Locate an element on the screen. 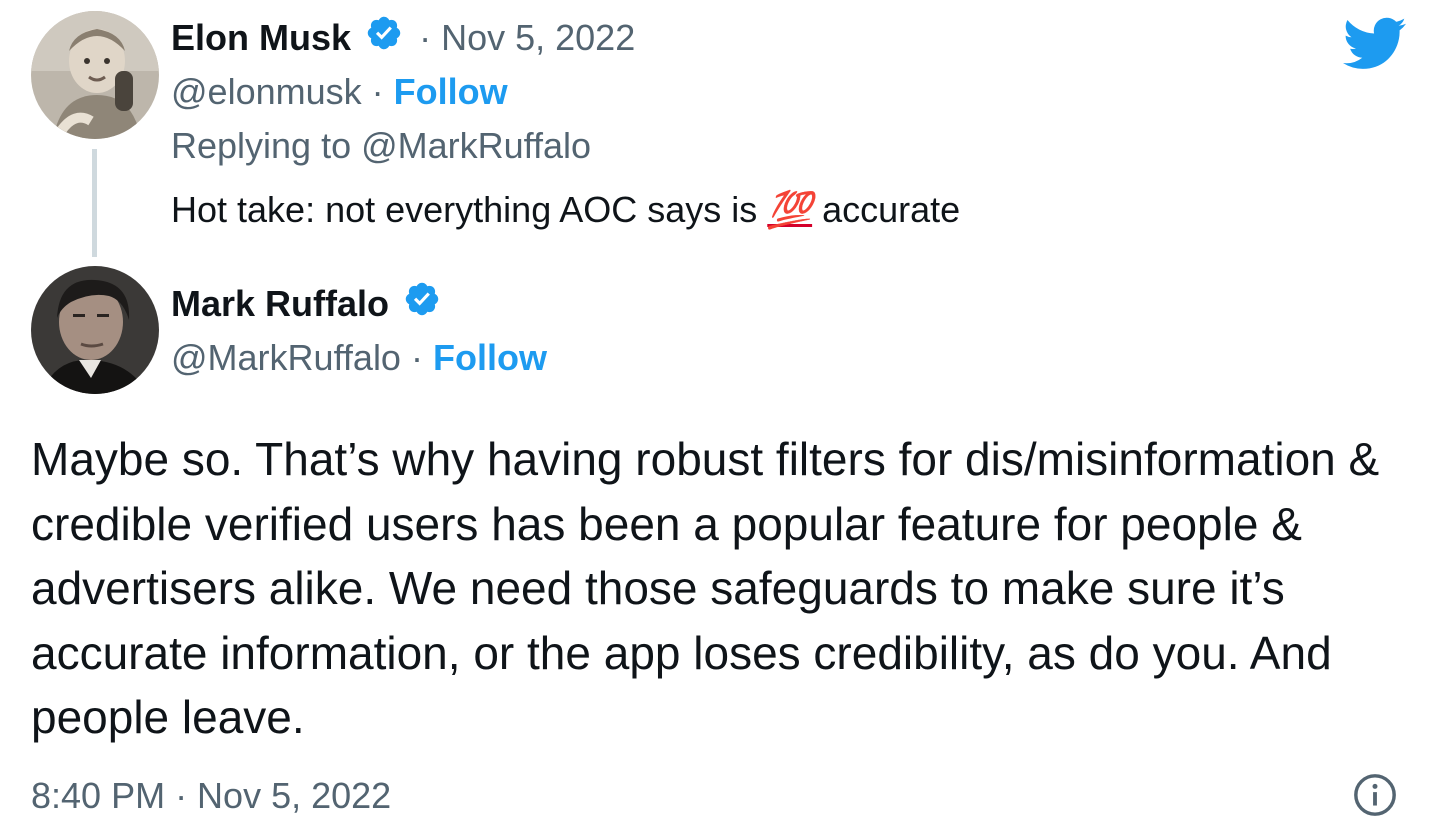 This screenshot has width=1440, height=837. info-icon is located at coordinates (1375, 795).